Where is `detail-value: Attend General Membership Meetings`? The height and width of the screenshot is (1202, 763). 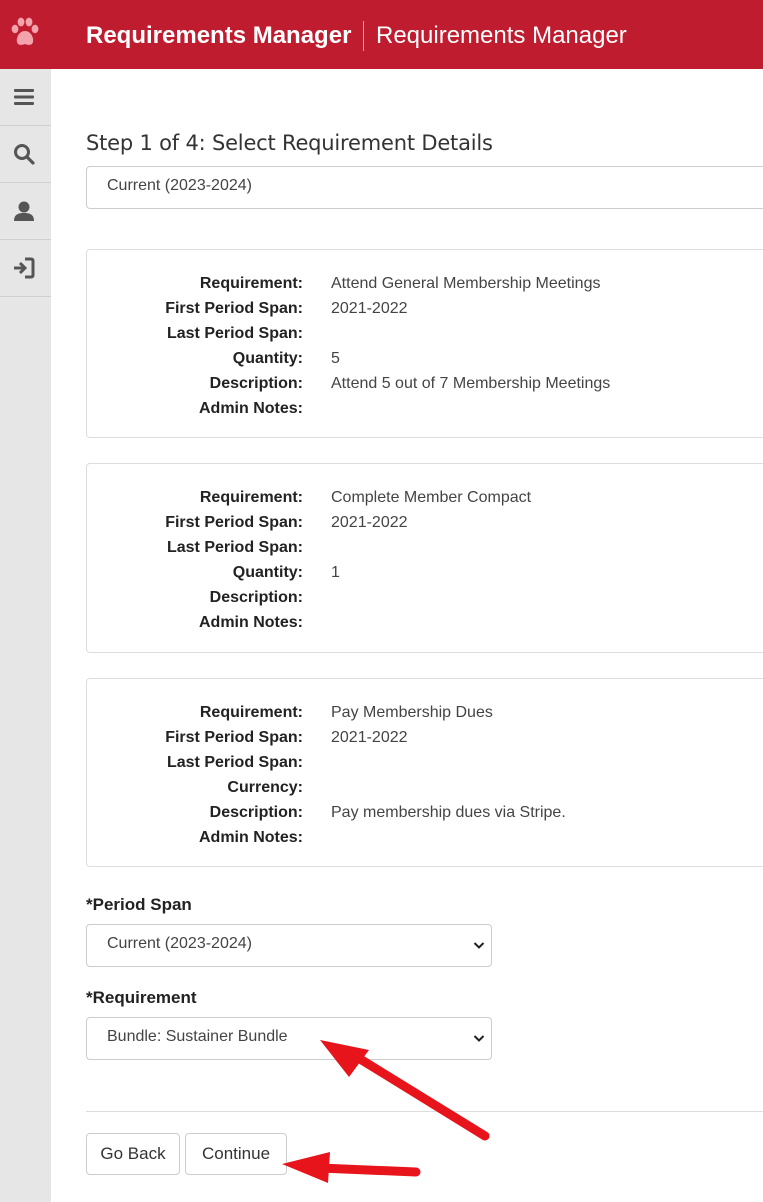
detail-value: Attend General Membership Meetings is located at coordinates (466, 283).